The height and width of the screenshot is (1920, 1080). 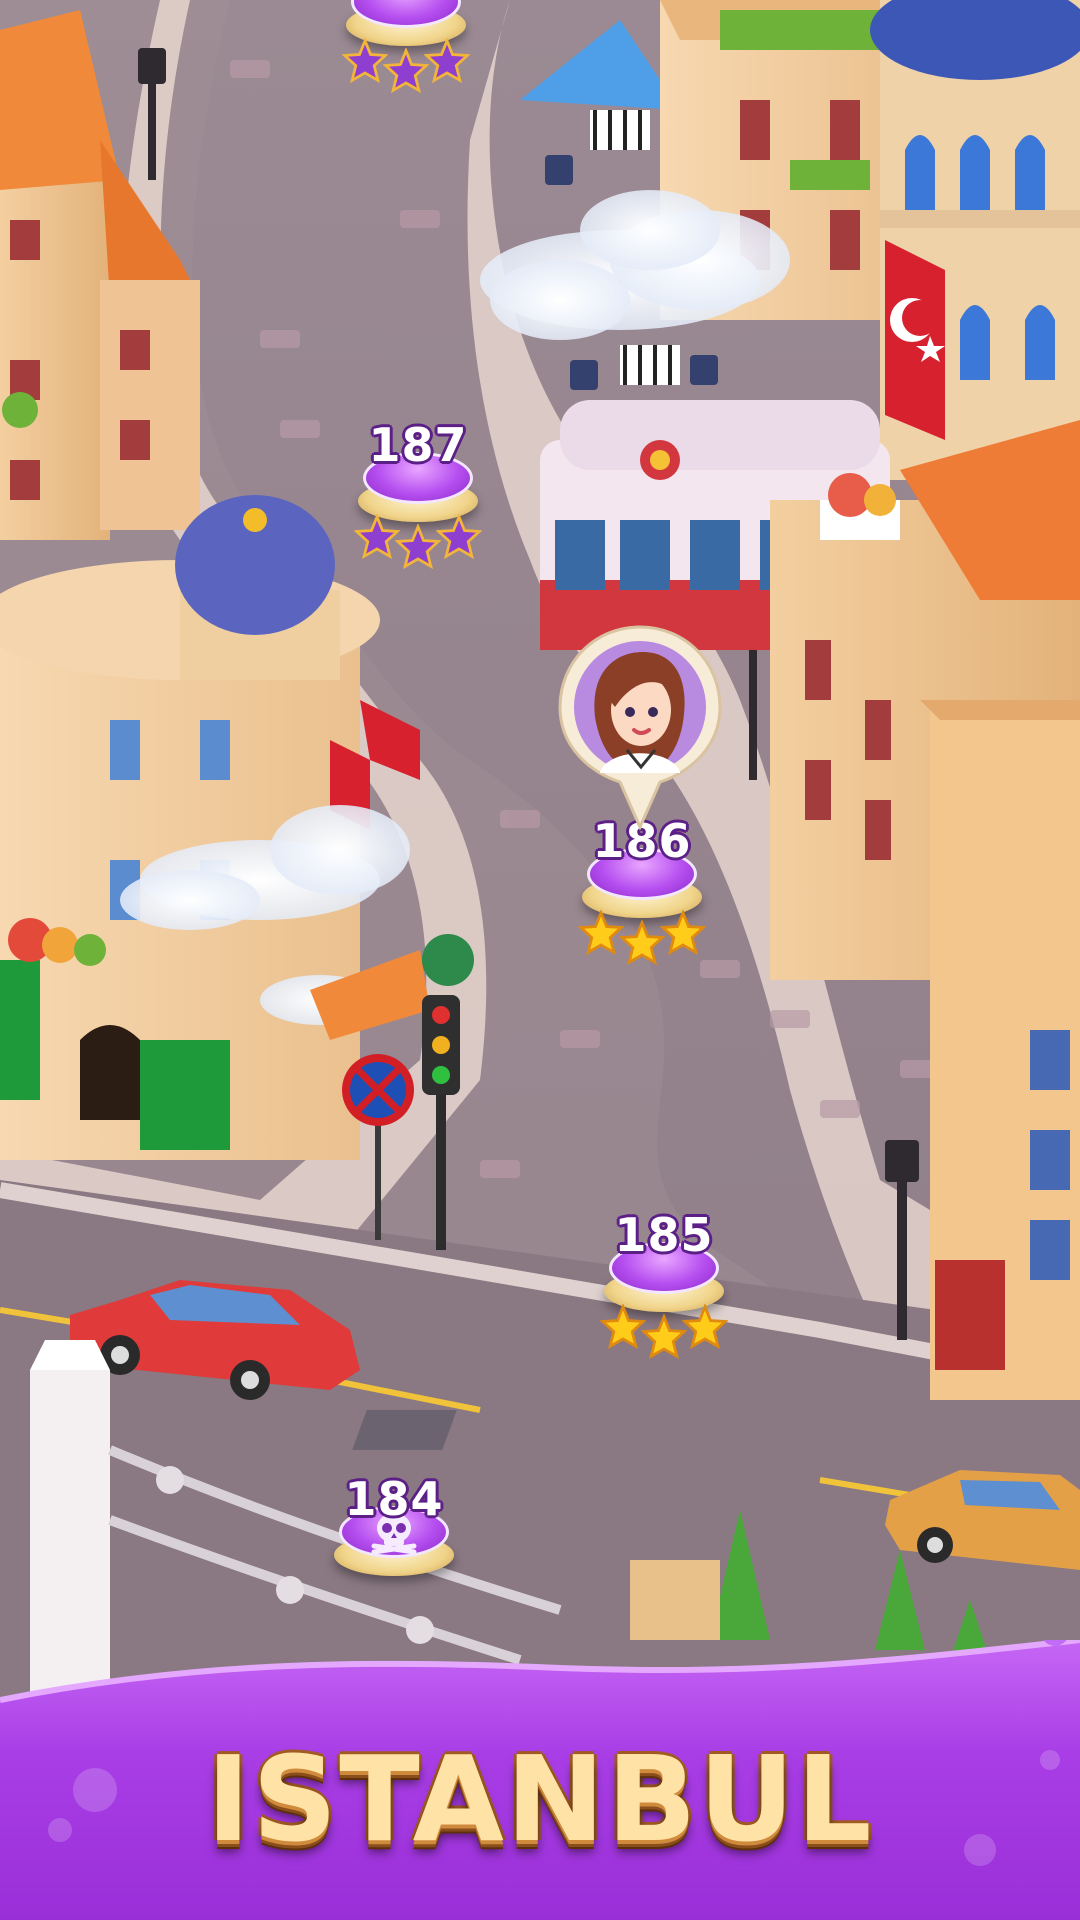 I want to click on city-title: ISTANBUL, so click(x=540, y=1799).